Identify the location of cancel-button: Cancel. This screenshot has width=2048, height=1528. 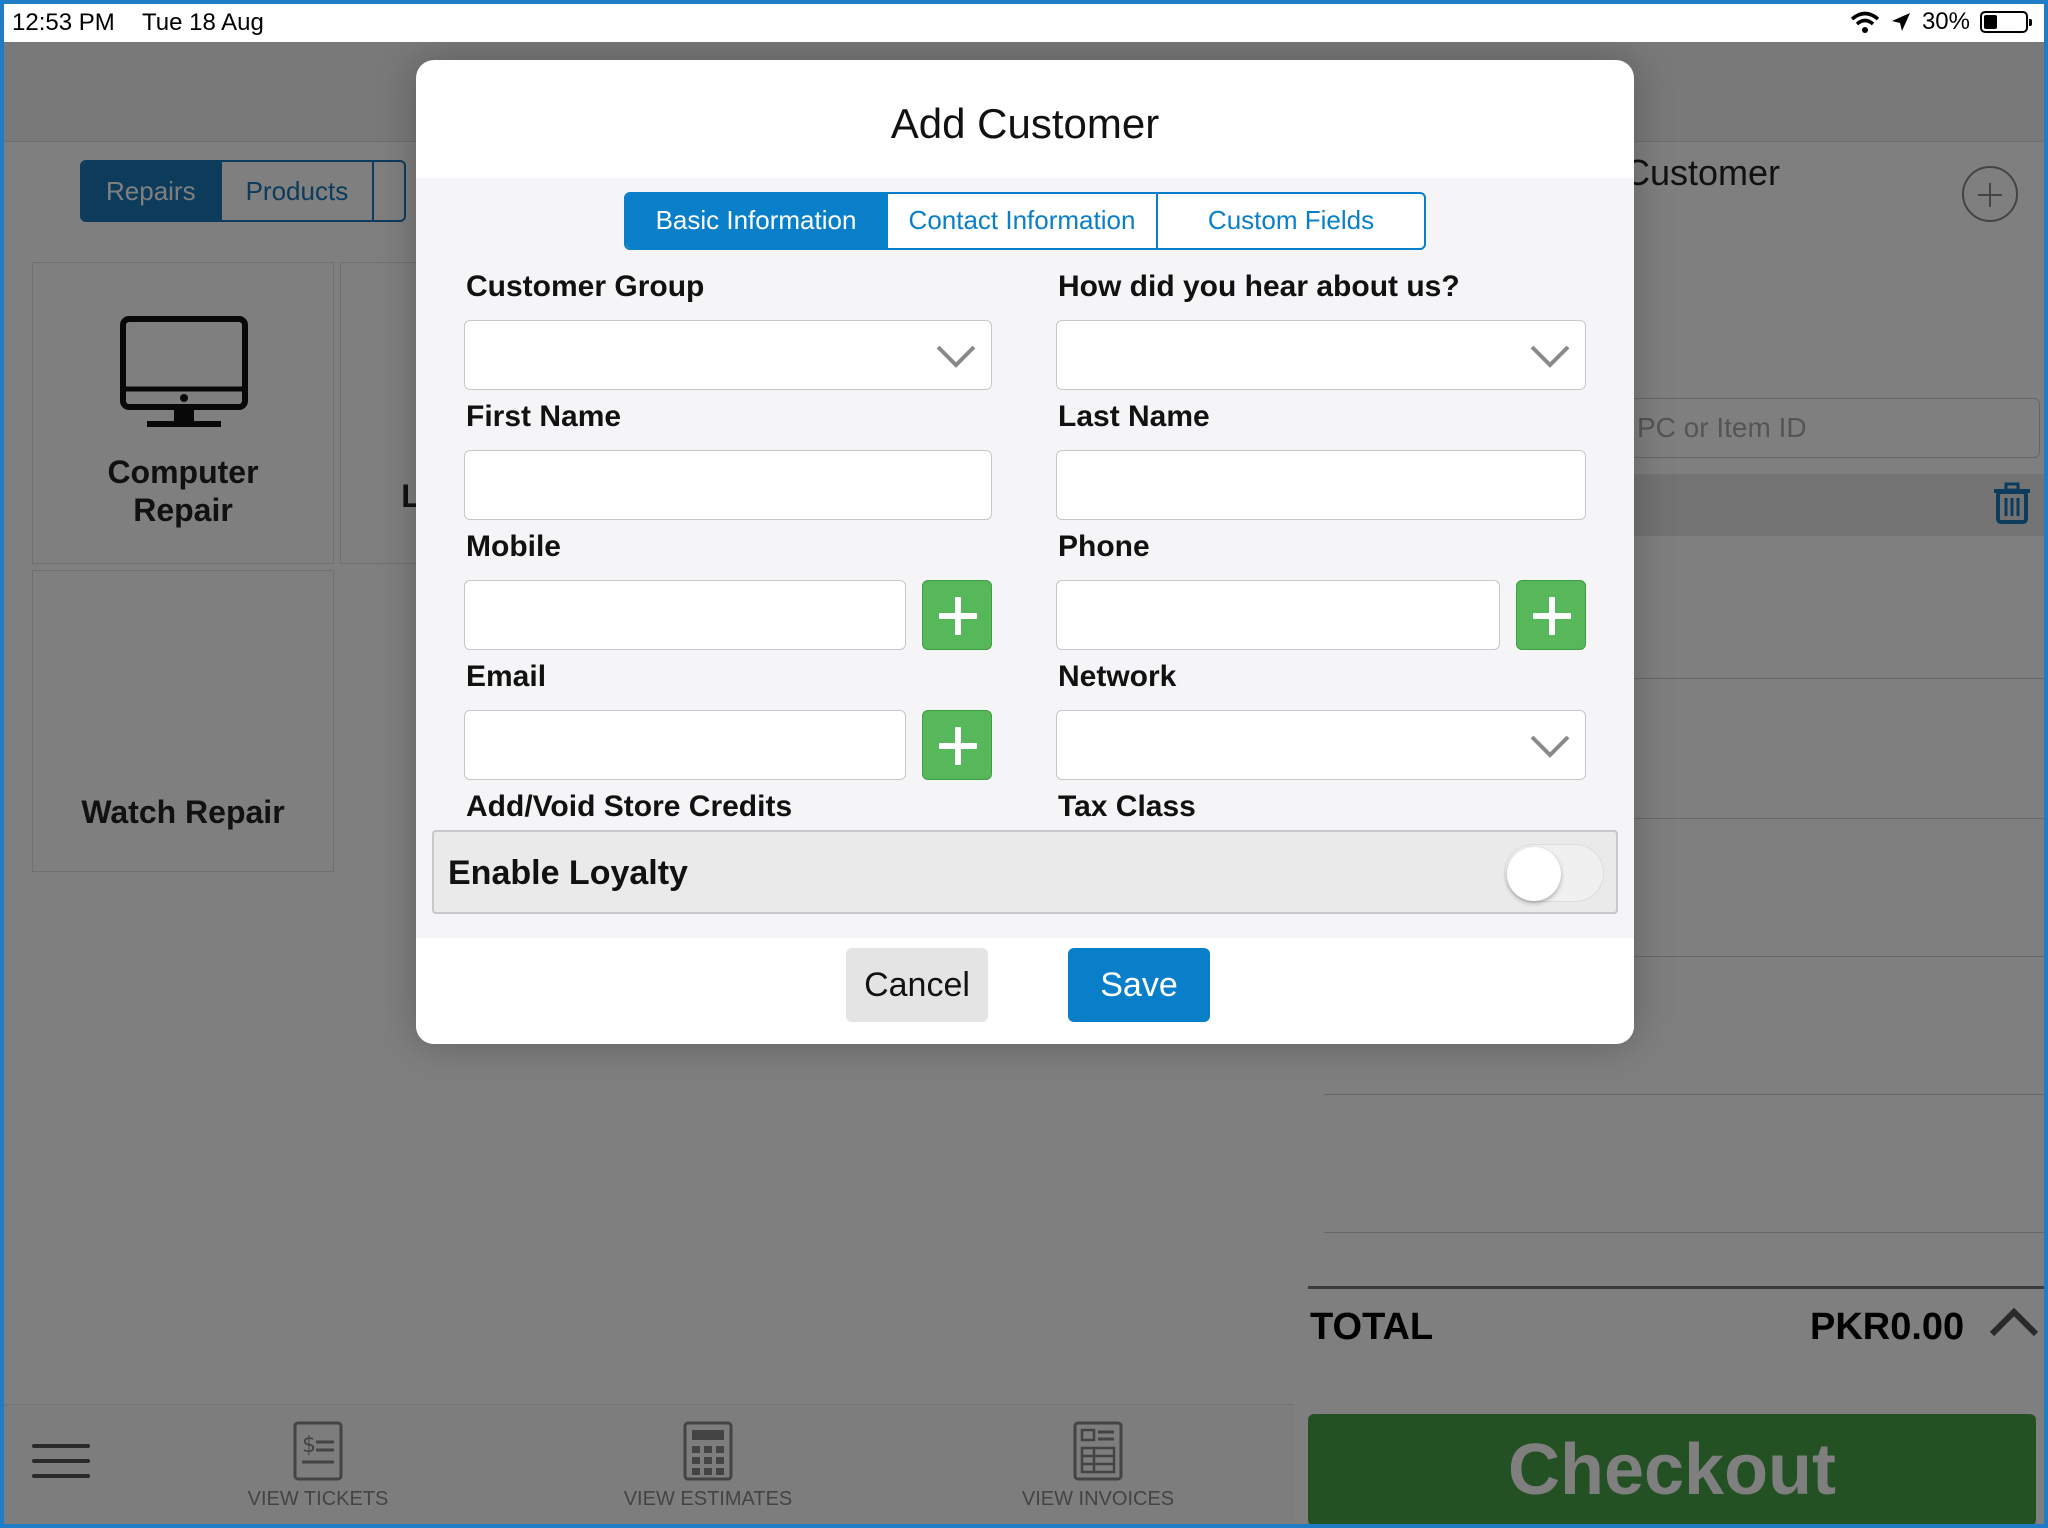
(917, 985).